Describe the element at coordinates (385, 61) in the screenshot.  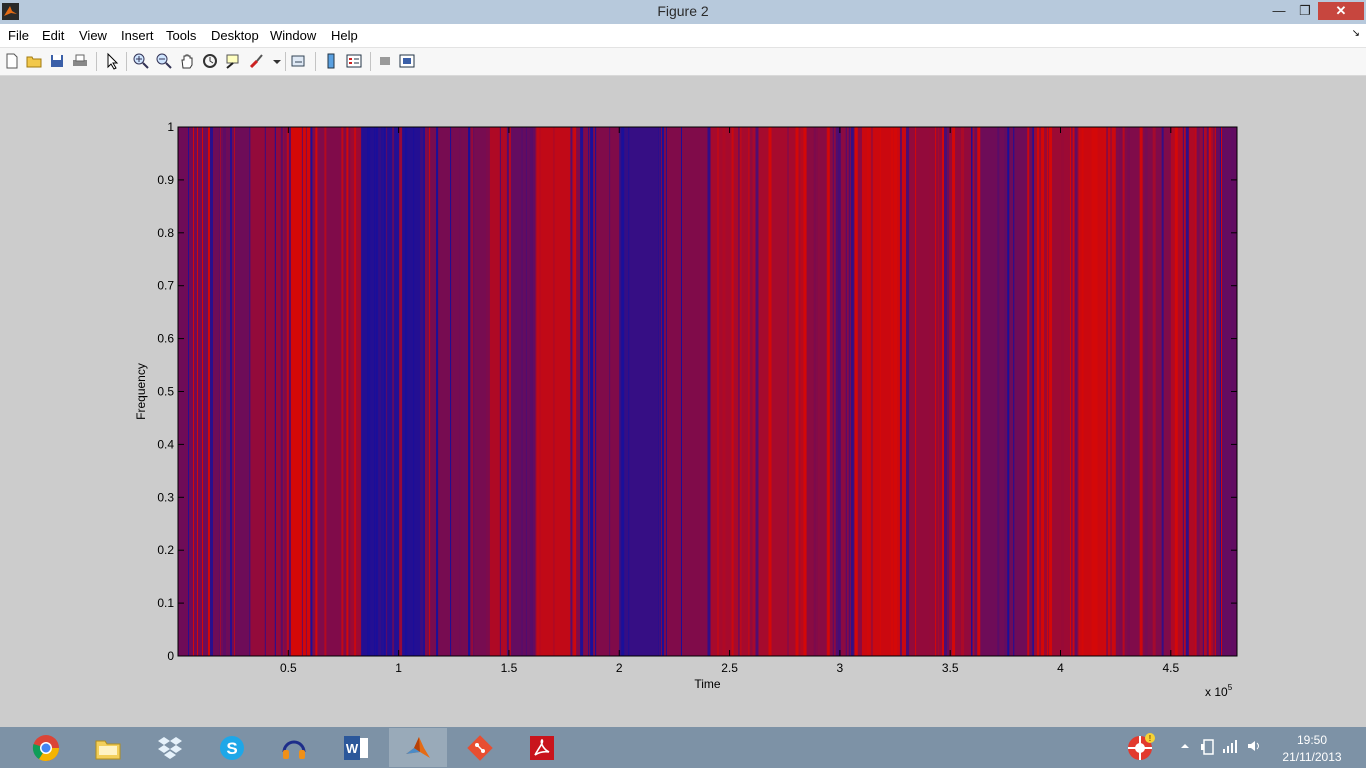
I see `hide-plot-tools-icon` at that location.